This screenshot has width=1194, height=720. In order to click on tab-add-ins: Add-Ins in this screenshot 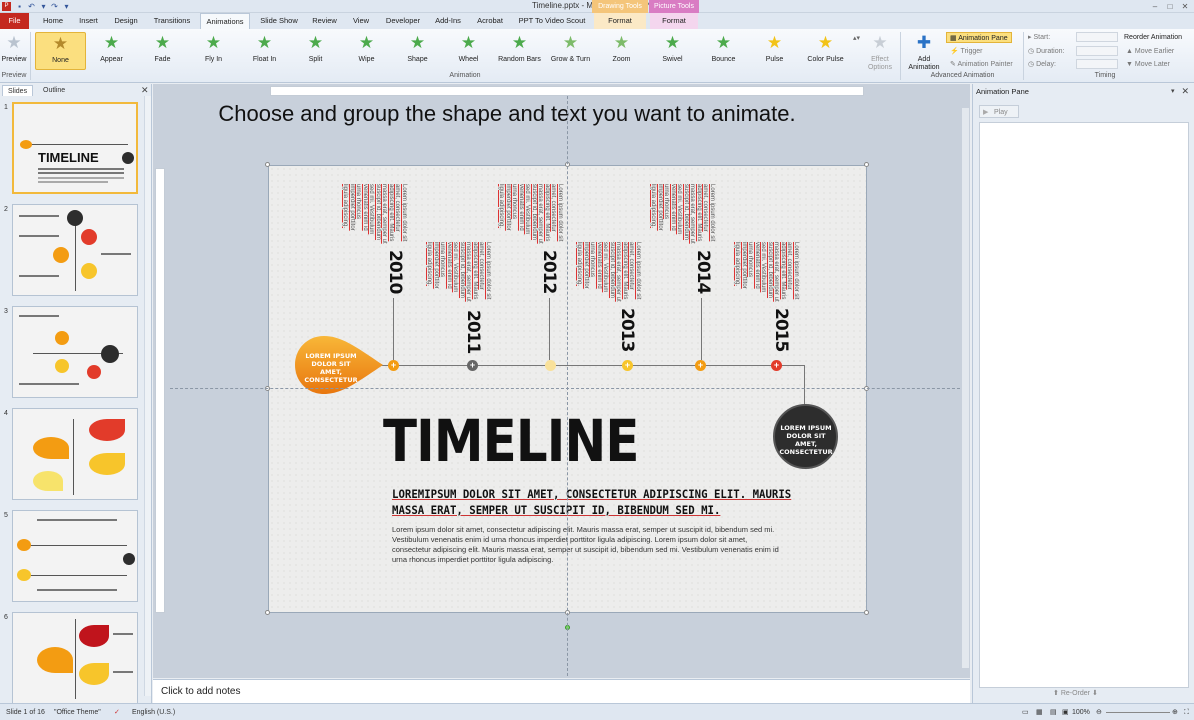, I will do `click(448, 21)`.